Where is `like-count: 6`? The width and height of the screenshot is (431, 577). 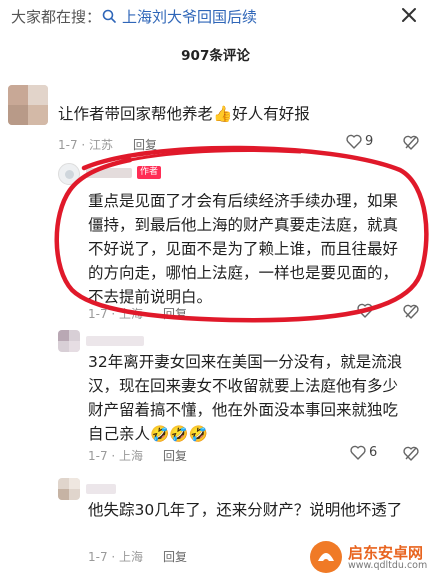 like-count: 6 is located at coordinates (373, 452).